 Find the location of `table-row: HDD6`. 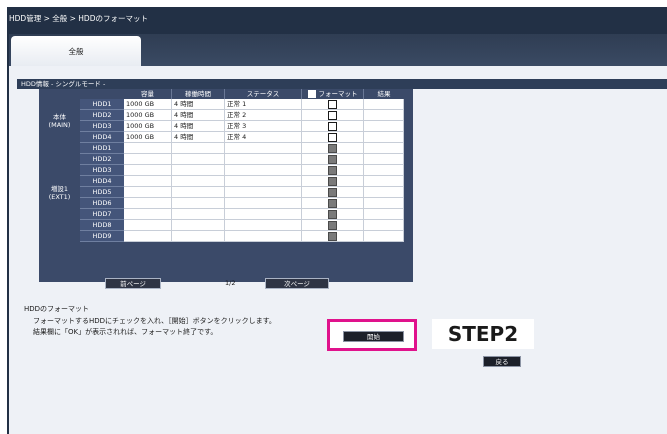

table-row: HDD6 is located at coordinates (242, 203).